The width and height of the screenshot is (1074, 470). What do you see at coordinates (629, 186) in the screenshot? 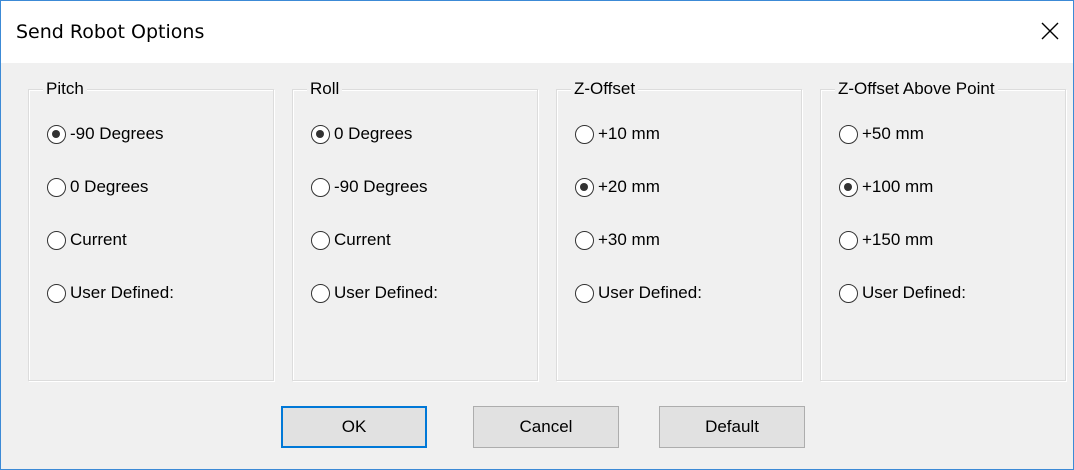
I see `radio-label: +20 mm` at bounding box center [629, 186].